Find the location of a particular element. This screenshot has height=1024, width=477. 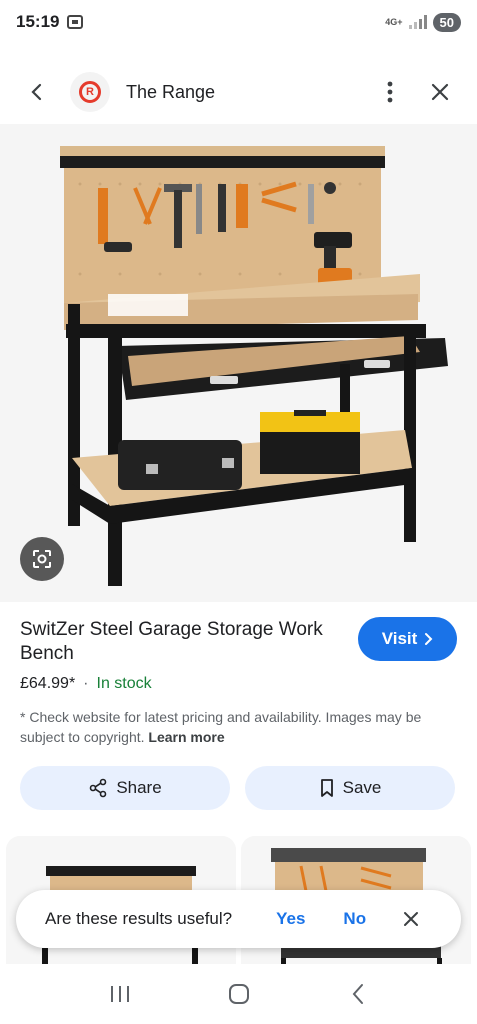

back-button is located at coordinates (37, 92).